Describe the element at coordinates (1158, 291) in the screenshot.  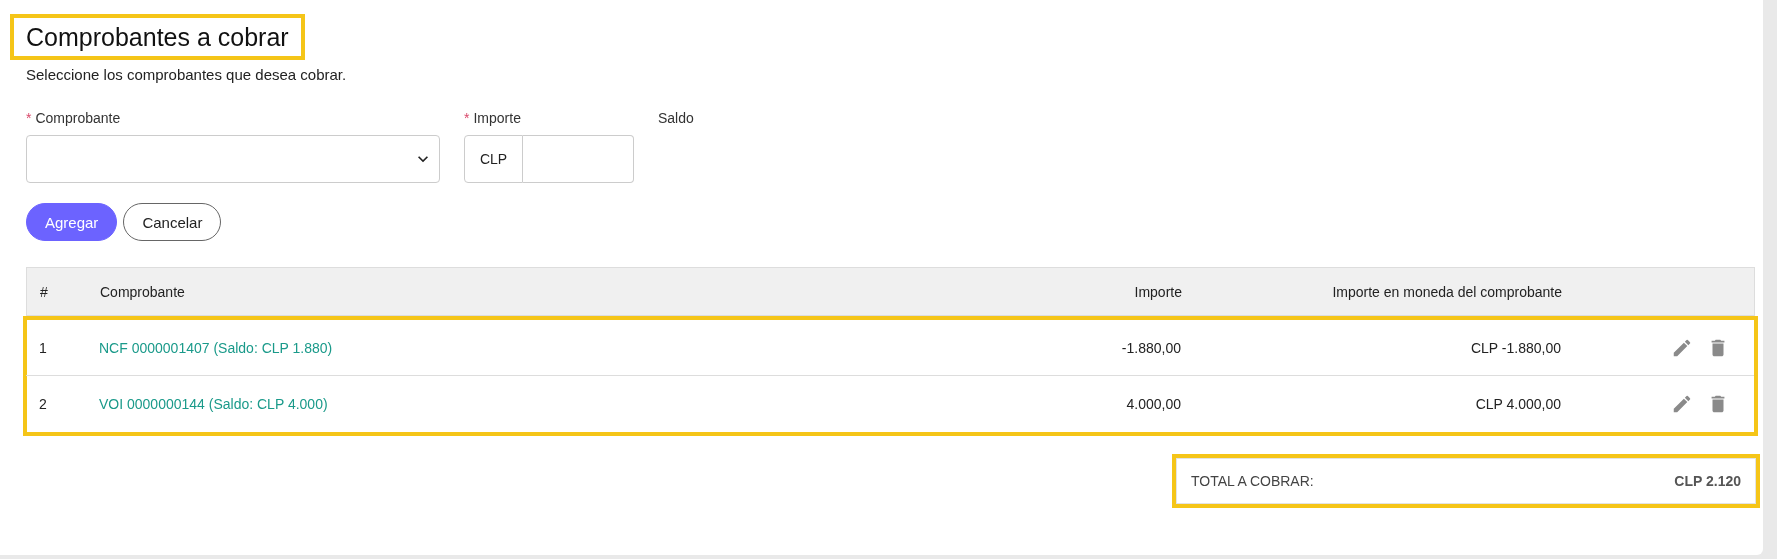
I see `column-header: Importe` at that location.